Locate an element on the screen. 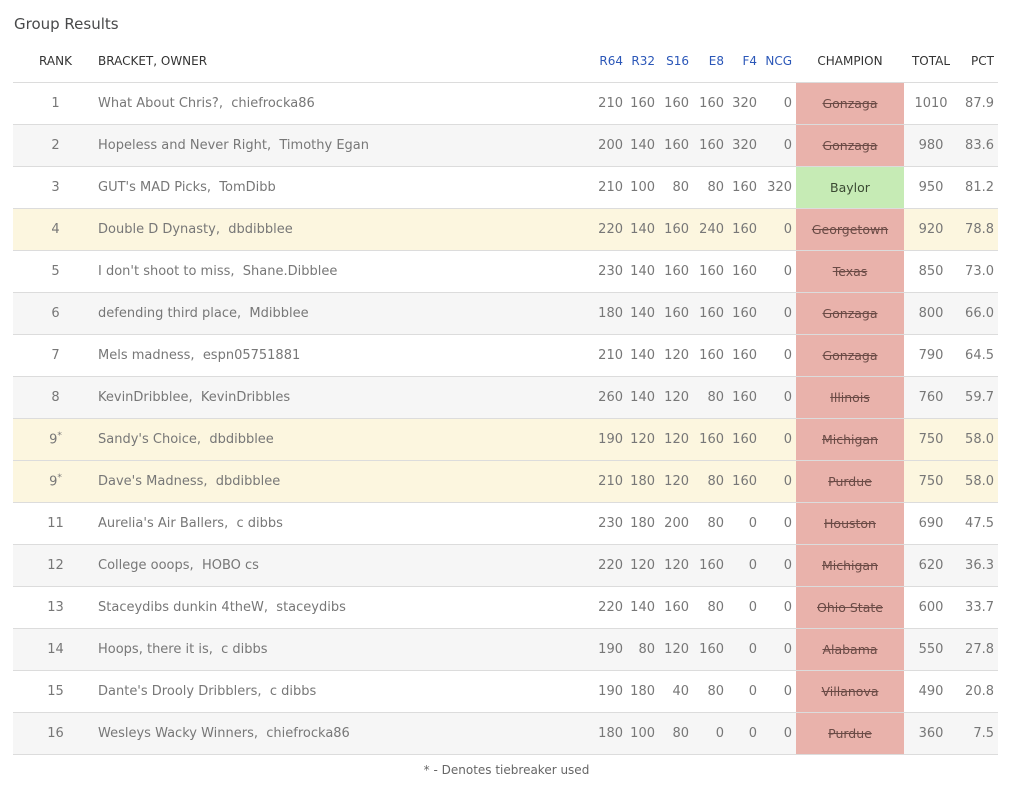 The image size is (1013, 800). bracket-name: Hoops, there it is is located at coordinates (153, 649).